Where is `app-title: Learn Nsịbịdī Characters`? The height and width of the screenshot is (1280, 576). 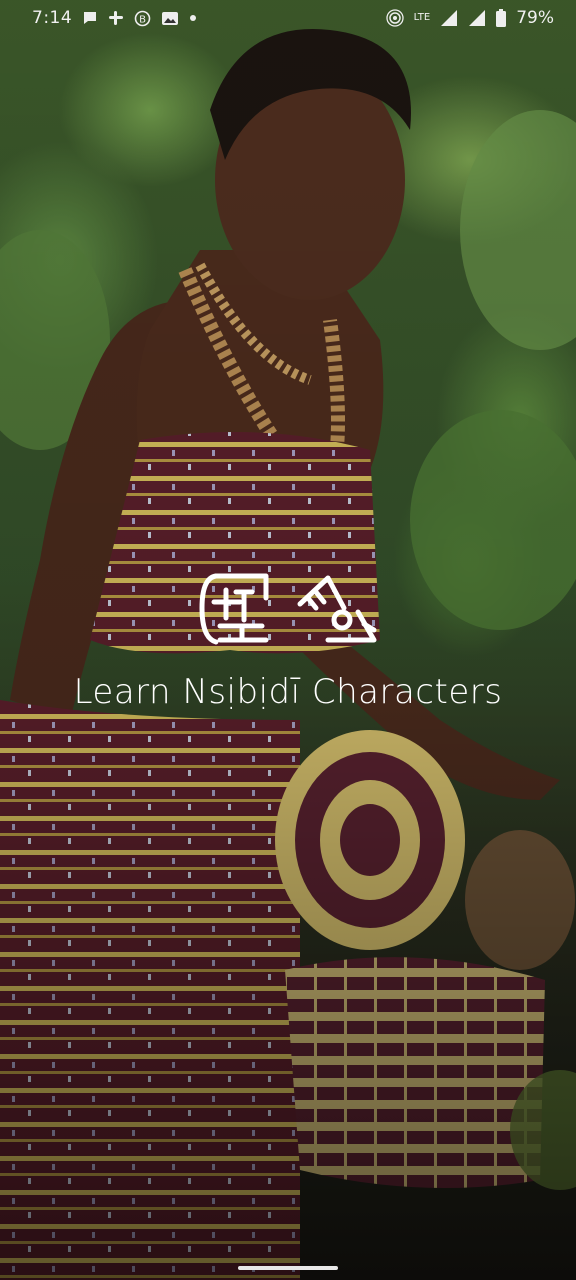
app-title: Learn Nsịbịdī Characters is located at coordinates (288, 692).